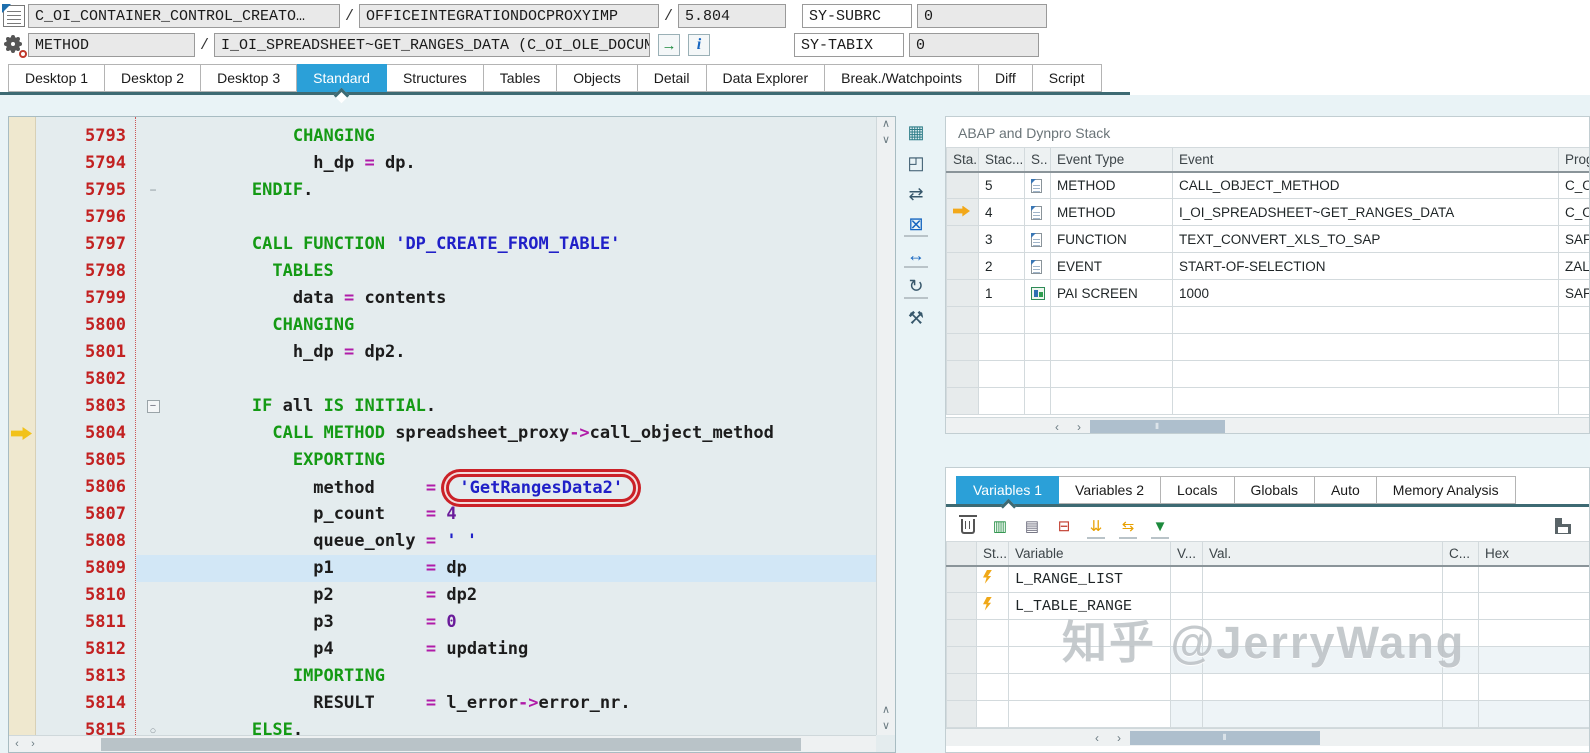 This screenshot has height=753, width=1590. Describe the element at coordinates (442, 703) in the screenshot. I see `code-line: 5814 RESULT = l_error->error_nr.` at that location.